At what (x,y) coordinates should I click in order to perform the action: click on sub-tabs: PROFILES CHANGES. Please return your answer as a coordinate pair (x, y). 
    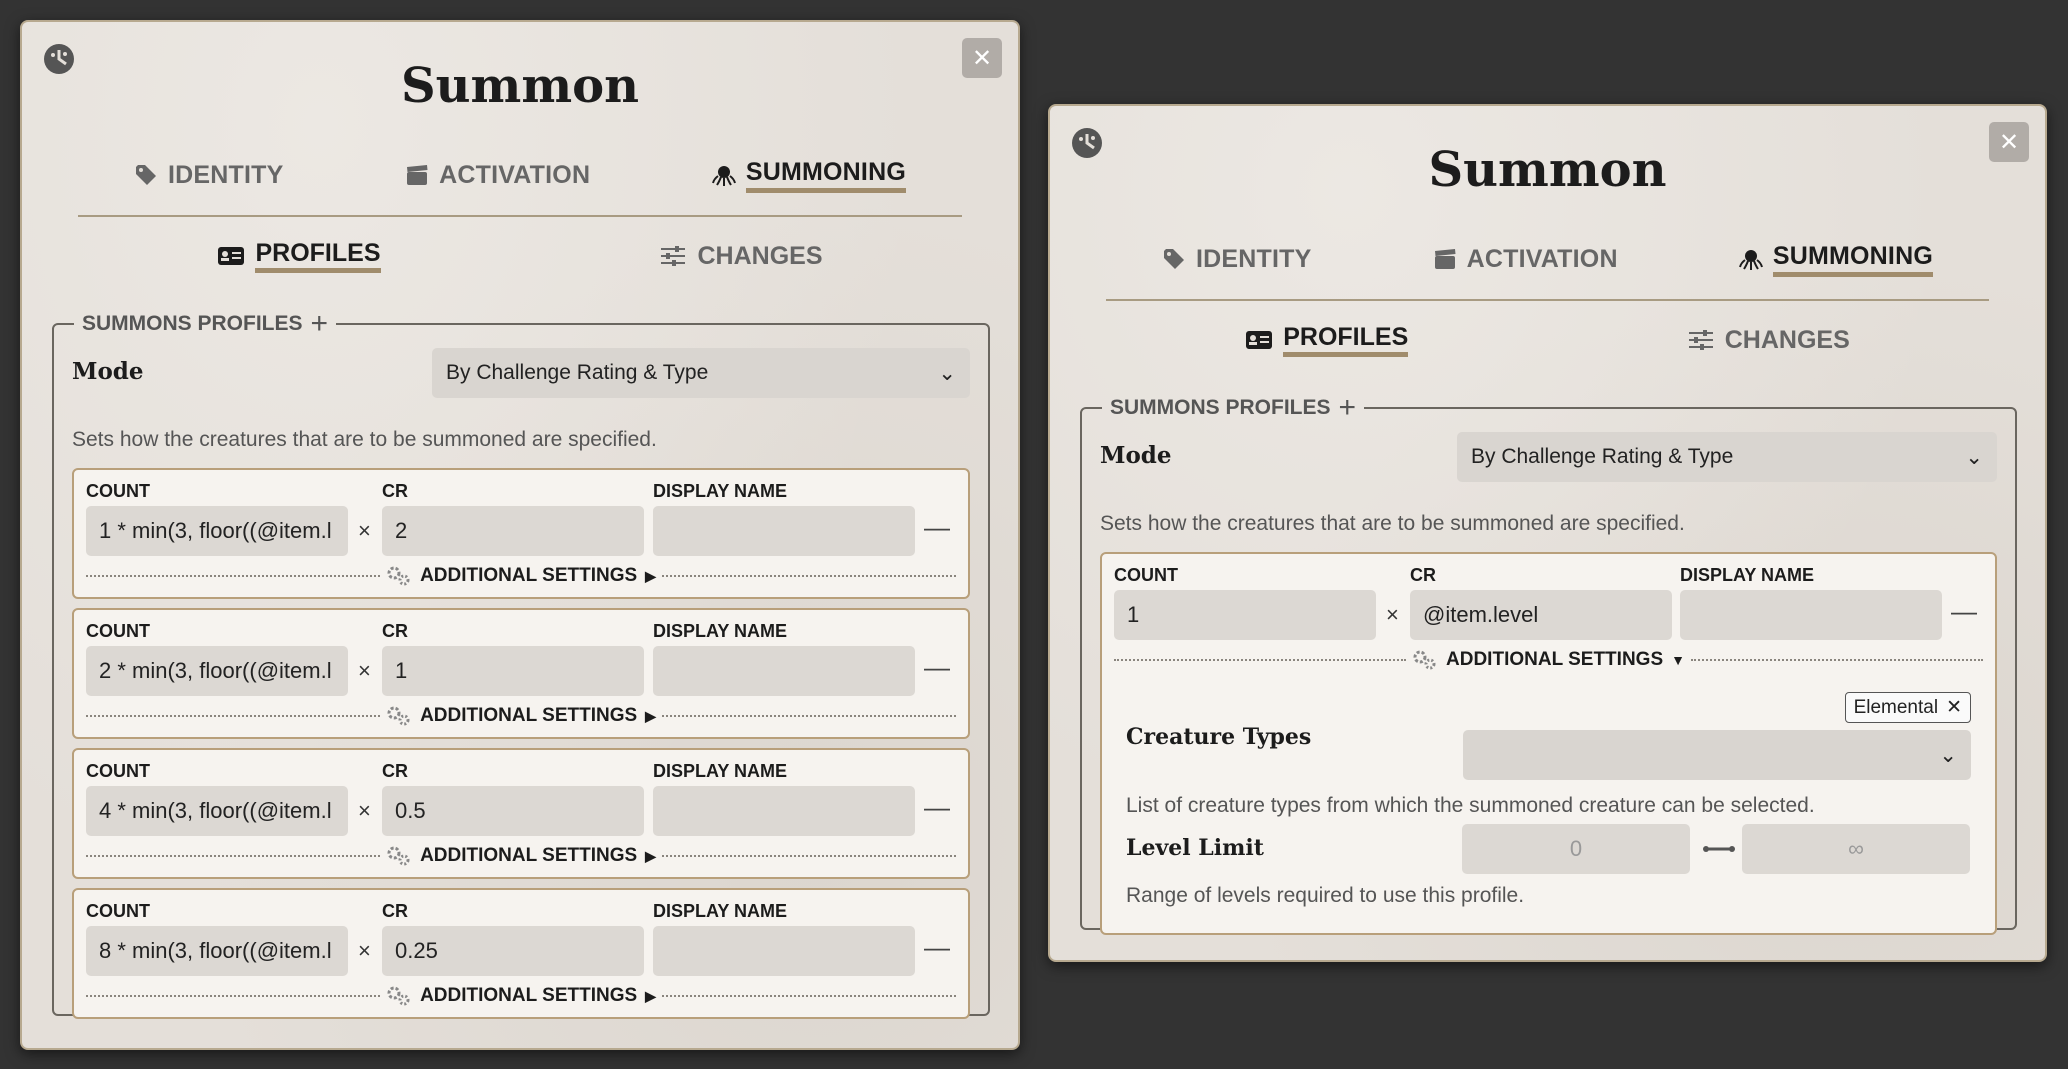
    Looking at the image, I should click on (1547, 346).